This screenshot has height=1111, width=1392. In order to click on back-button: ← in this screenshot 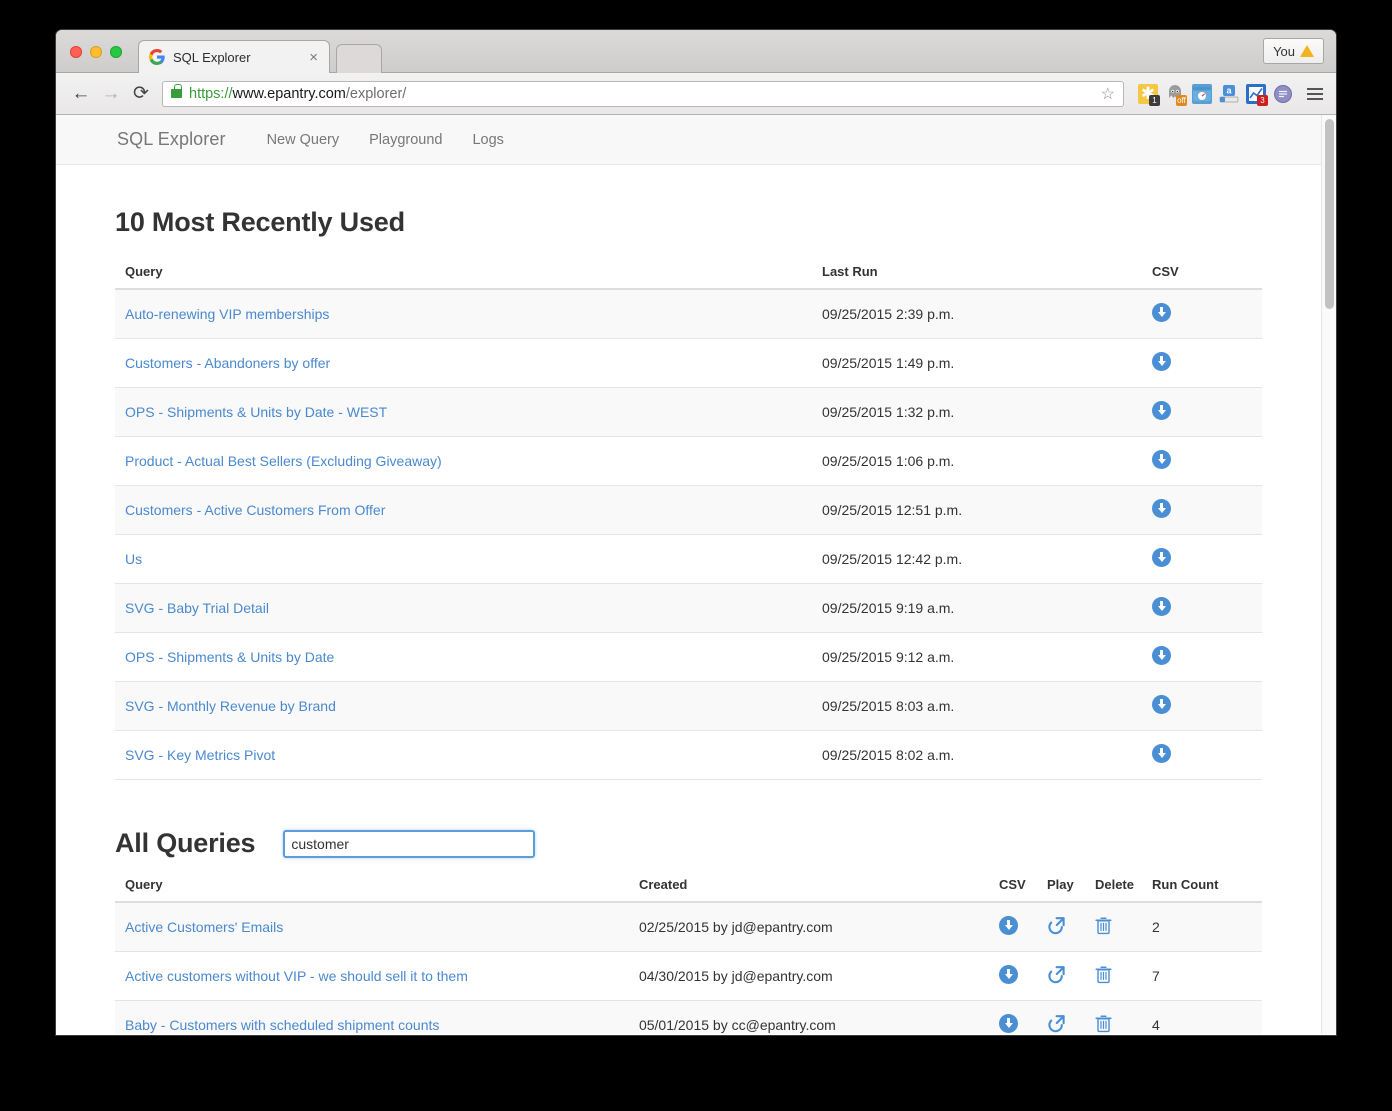, I will do `click(81, 94)`.